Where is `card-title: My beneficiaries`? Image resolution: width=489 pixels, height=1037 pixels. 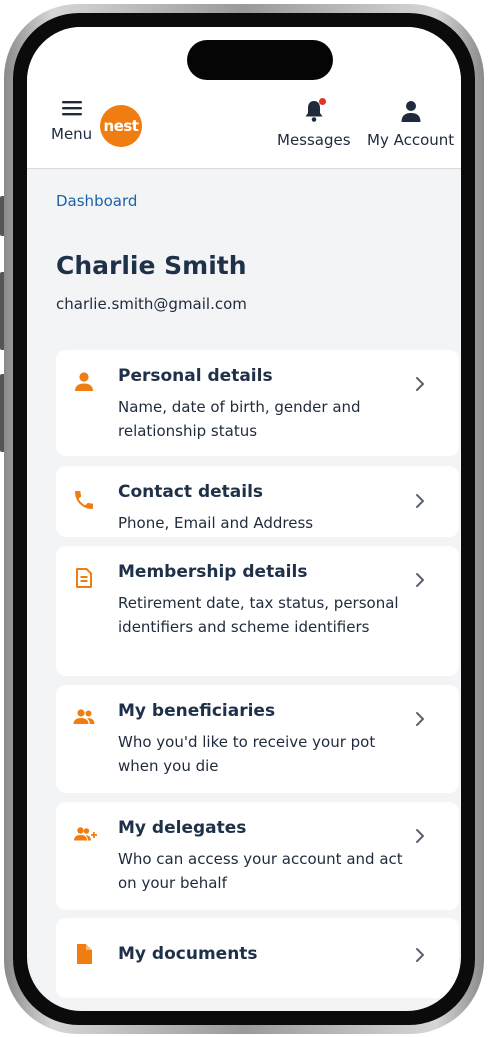 card-title: My beneficiaries is located at coordinates (197, 711).